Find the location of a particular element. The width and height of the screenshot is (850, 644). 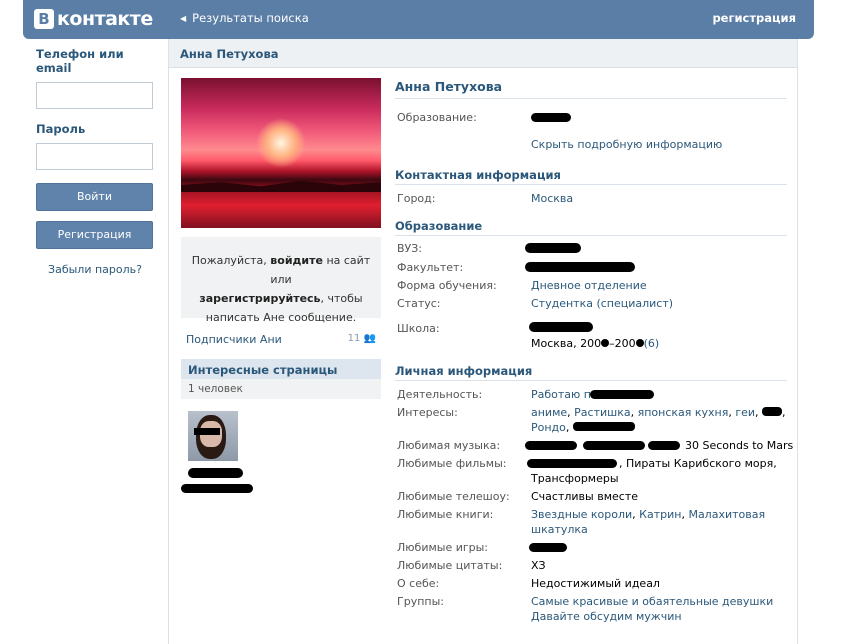

hills-silhouette is located at coordinates (281, 186).